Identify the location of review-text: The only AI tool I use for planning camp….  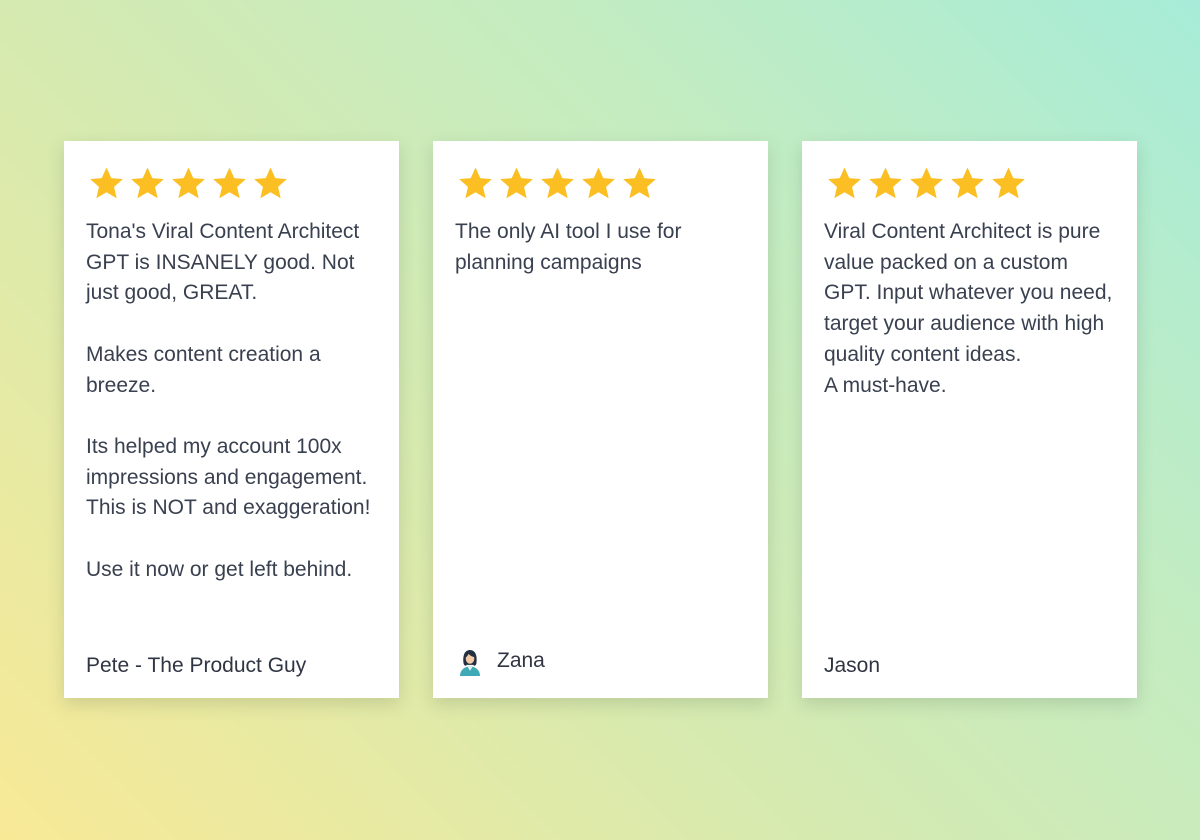
(568, 247).